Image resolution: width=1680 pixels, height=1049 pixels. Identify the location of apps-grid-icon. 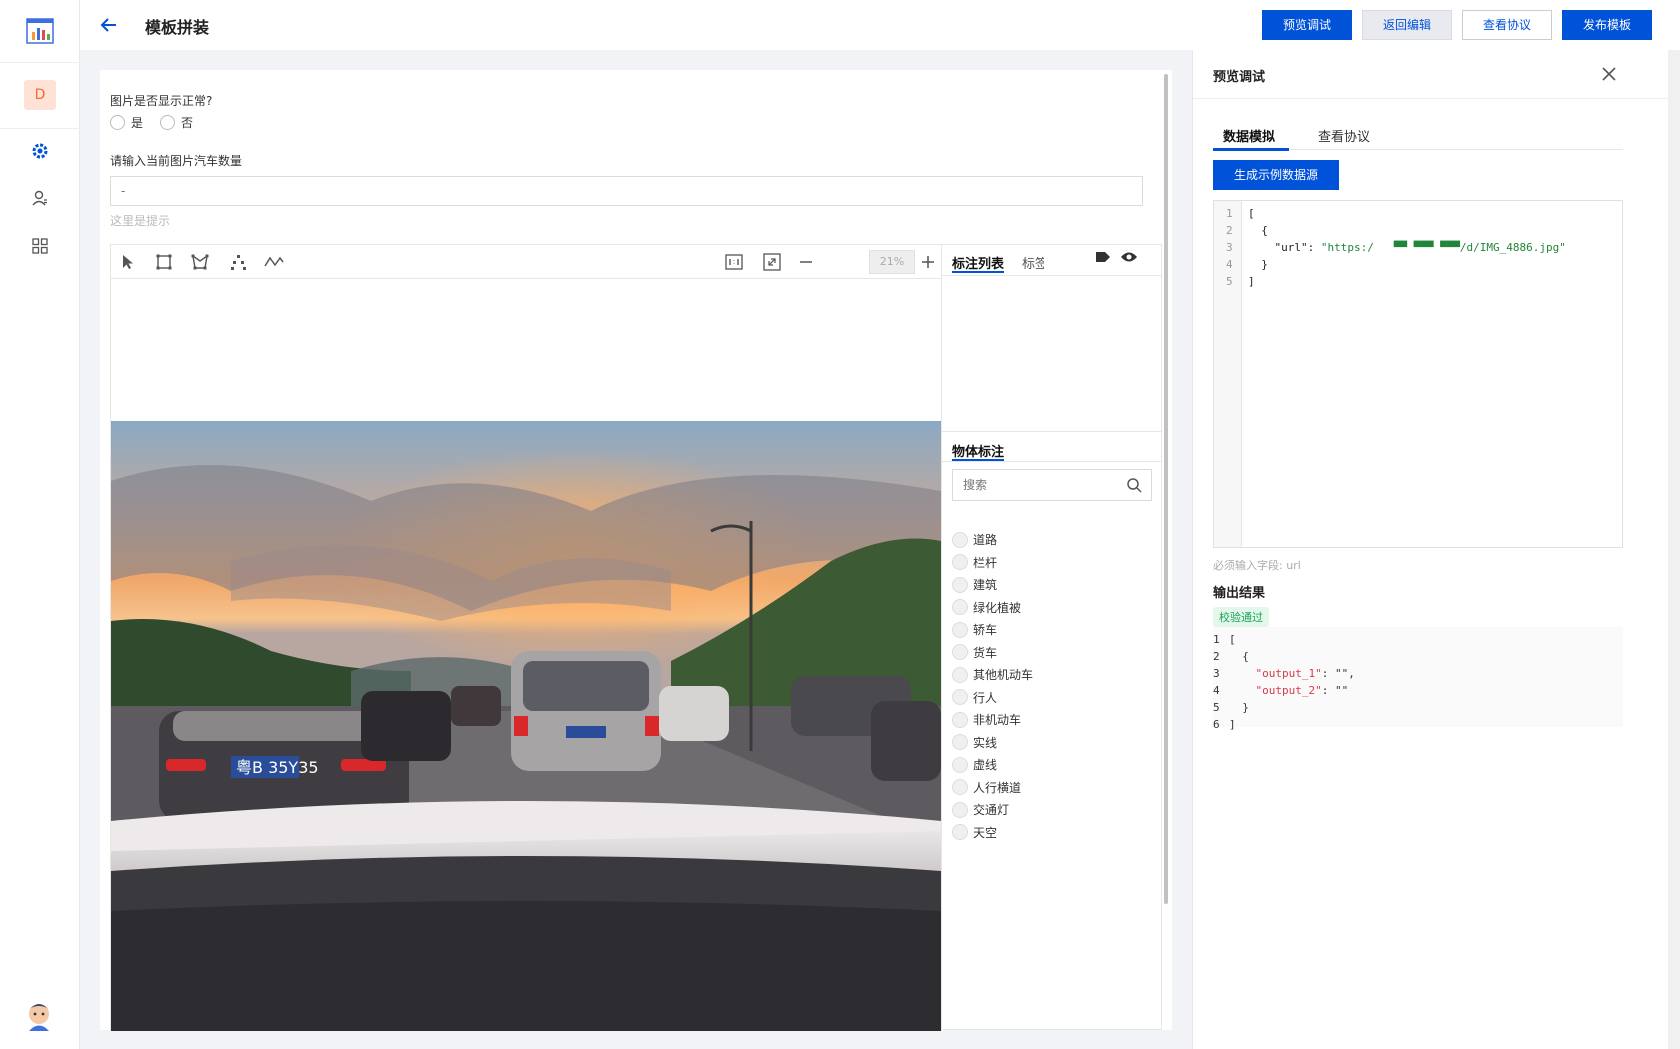
(40, 246).